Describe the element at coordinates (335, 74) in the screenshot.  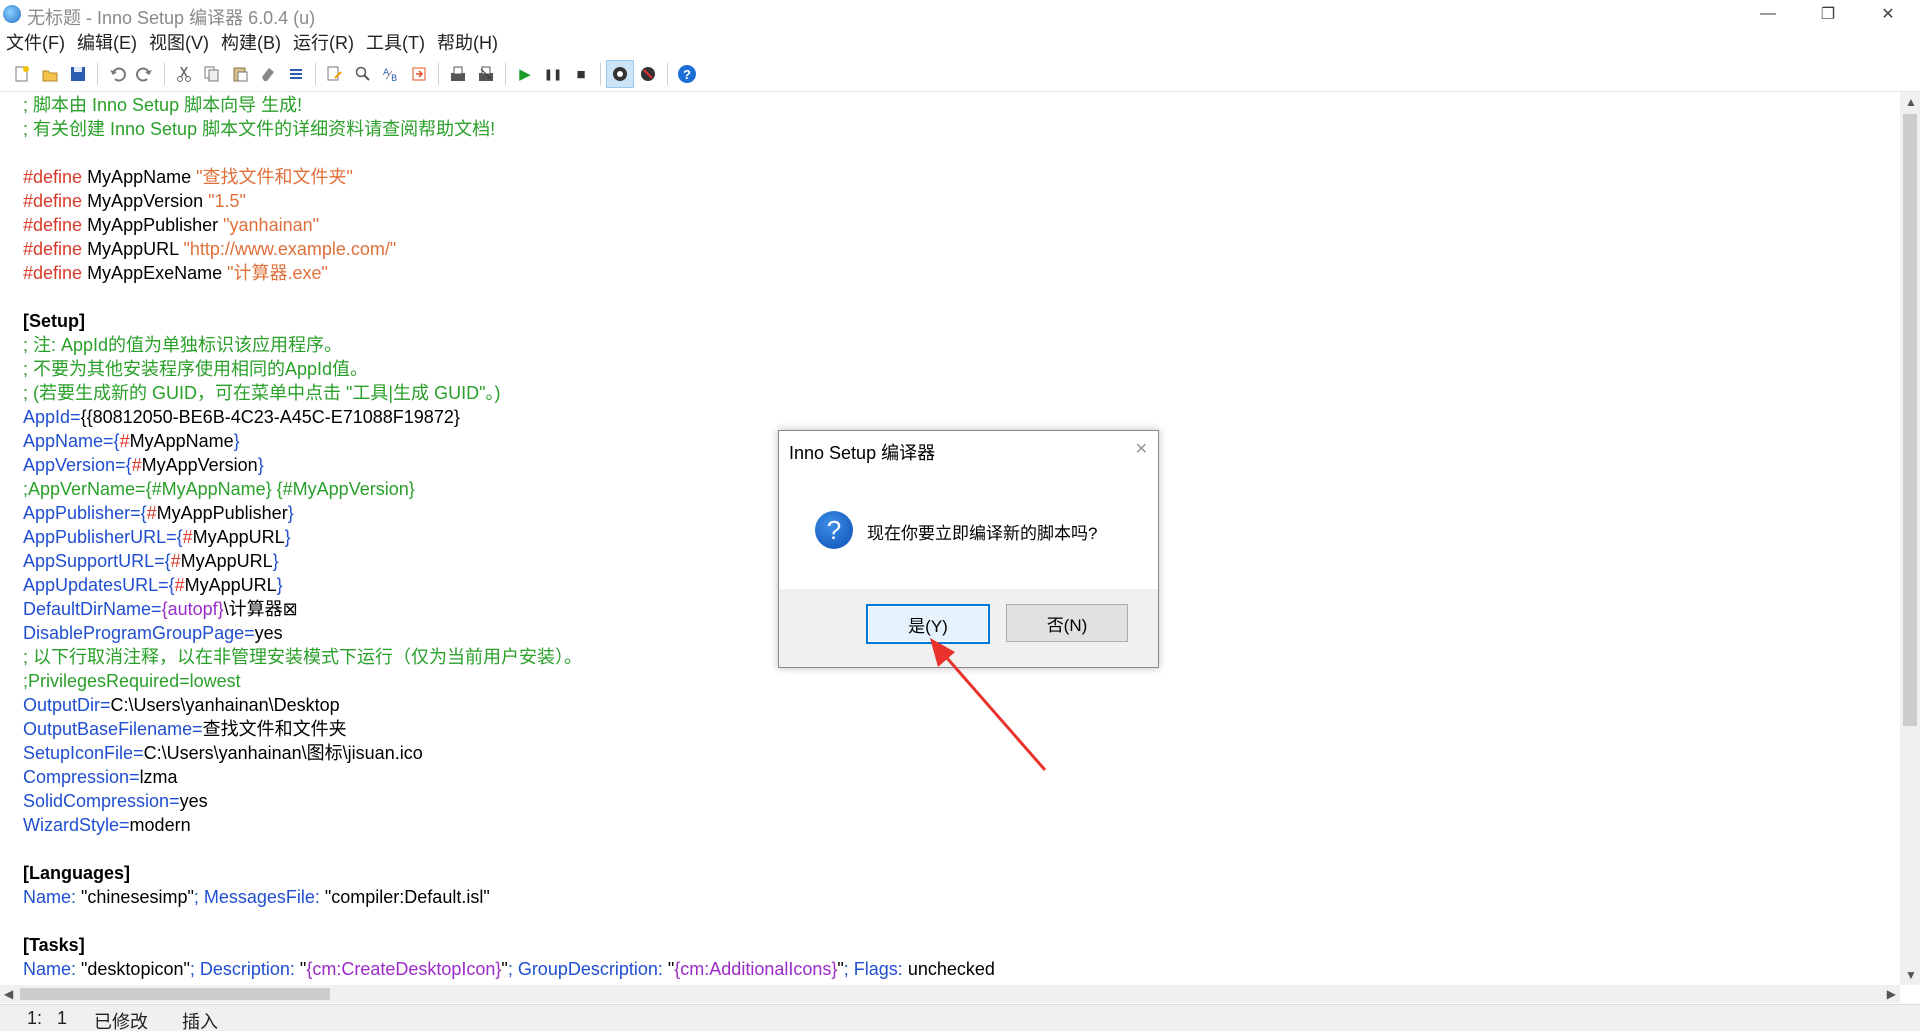
I see `find-icon` at that location.